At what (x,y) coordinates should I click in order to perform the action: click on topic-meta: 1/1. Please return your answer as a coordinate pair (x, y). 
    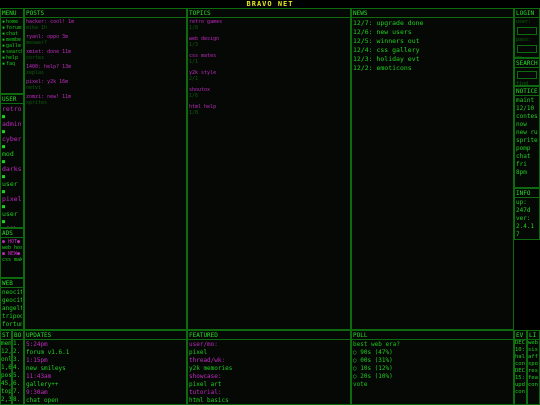
    Looking at the image, I should click on (194, 62).